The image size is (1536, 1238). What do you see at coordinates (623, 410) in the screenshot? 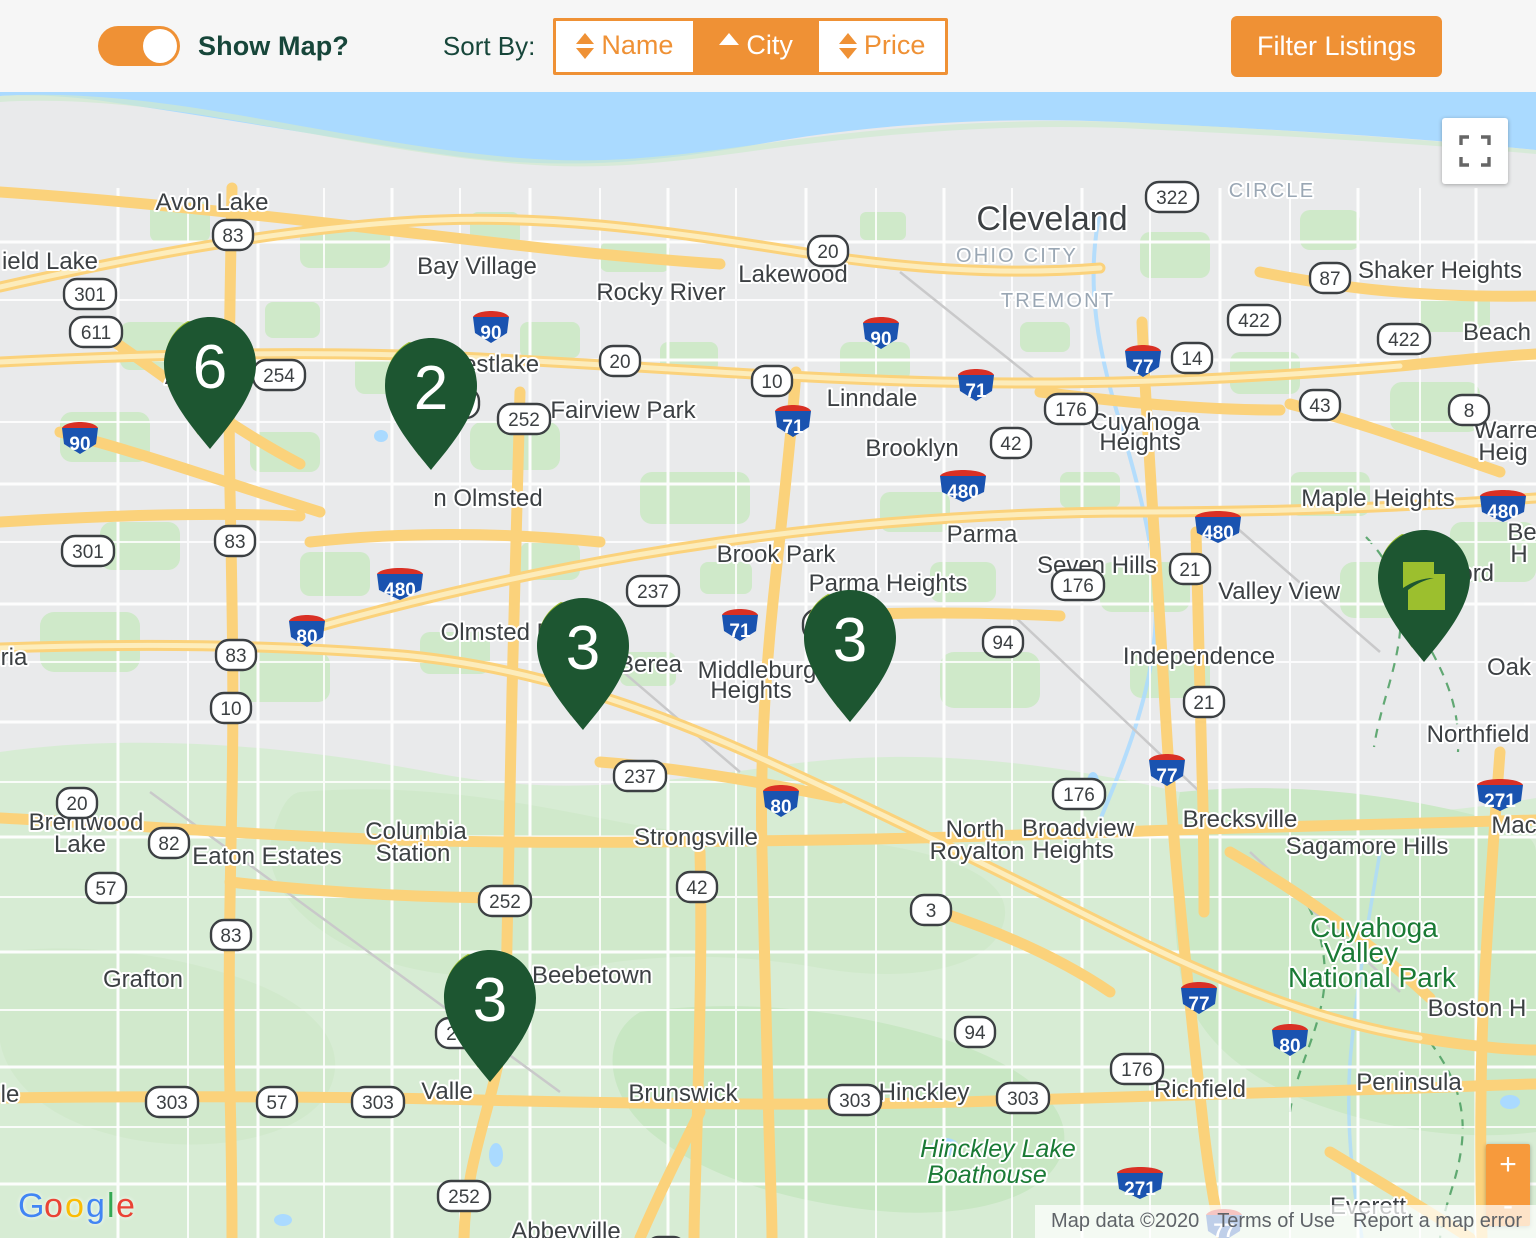
I see `map-label: Fairview Park` at bounding box center [623, 410].